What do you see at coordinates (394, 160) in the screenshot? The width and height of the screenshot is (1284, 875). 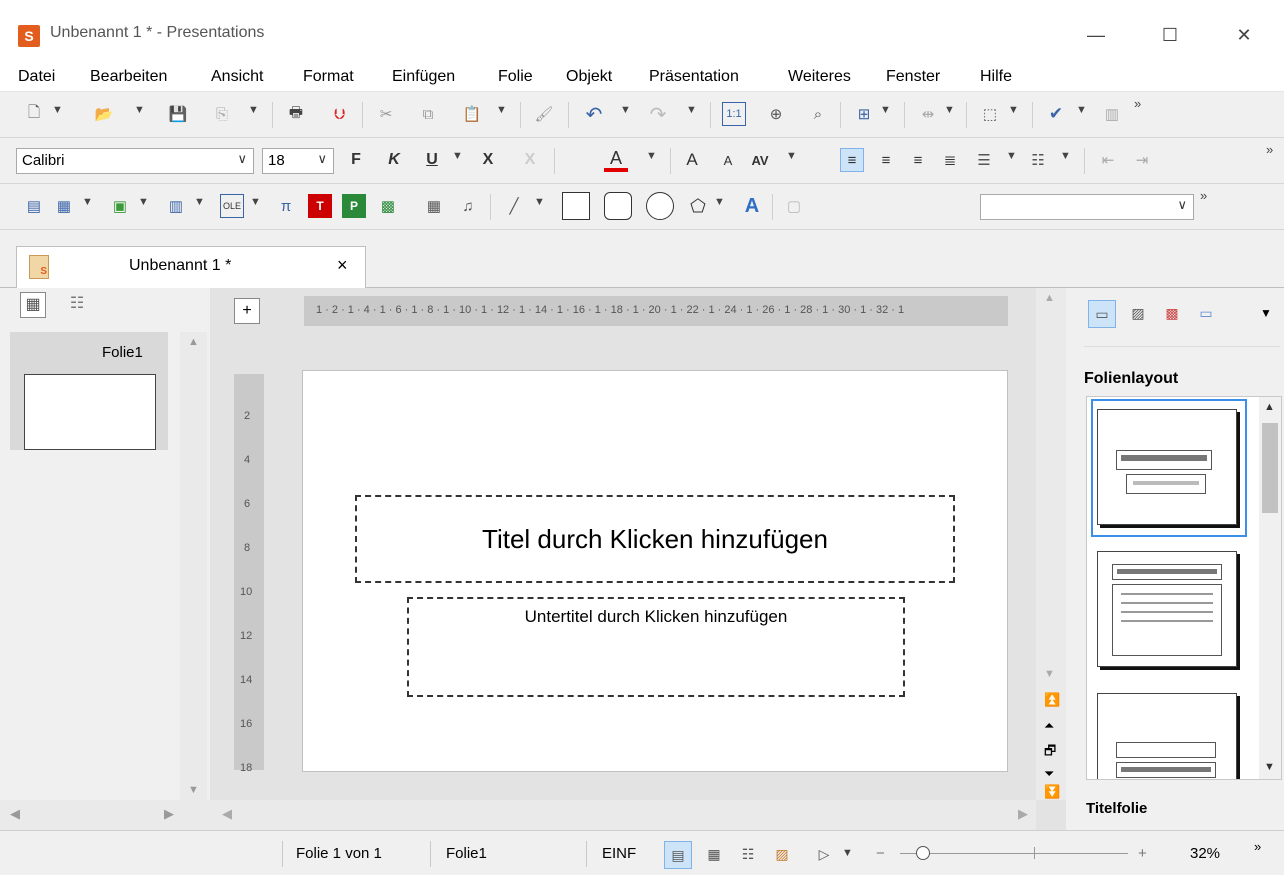 I see `italic-button: K` at bounding box center [394, 160].